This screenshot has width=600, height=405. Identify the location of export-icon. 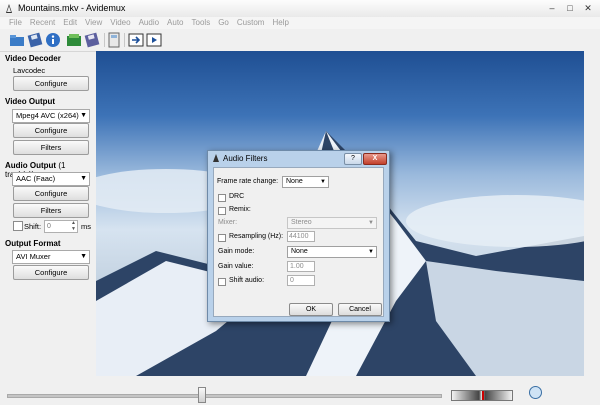
(136, 40).